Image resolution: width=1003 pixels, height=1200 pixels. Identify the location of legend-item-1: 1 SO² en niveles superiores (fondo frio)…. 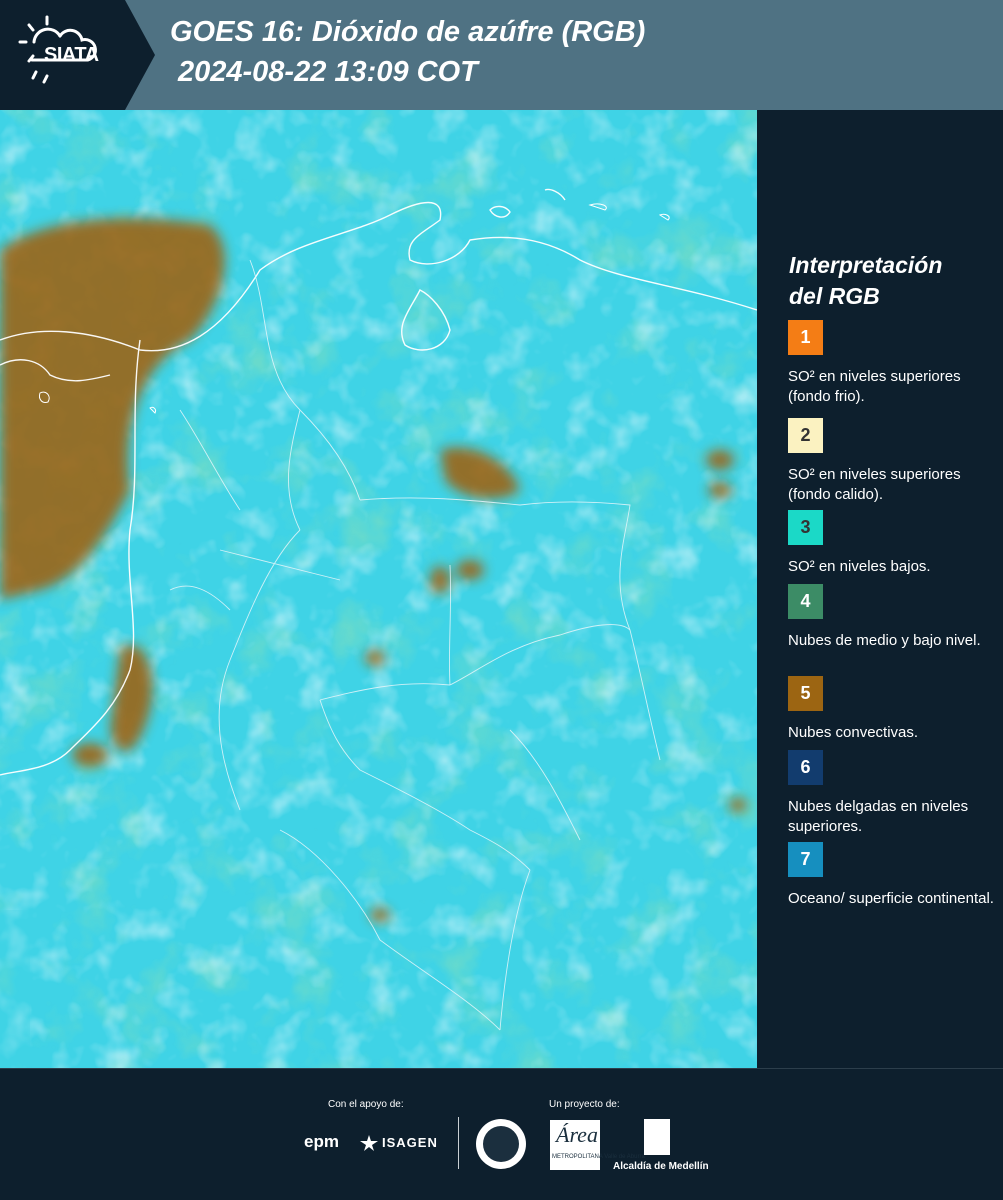
(893, 363).